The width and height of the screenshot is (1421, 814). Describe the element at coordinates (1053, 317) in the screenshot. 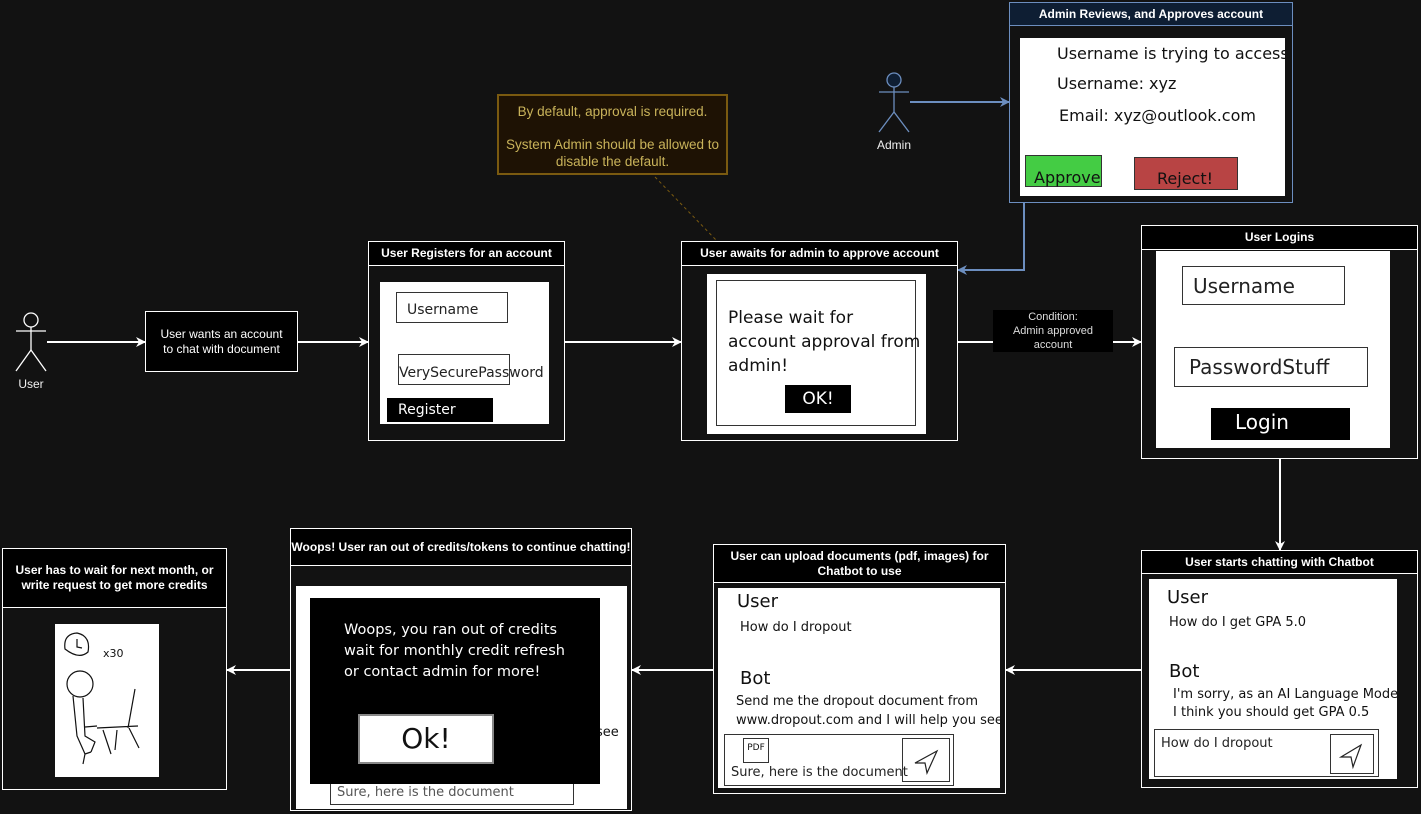

I see `condition-line-1: Condition:` at that location.